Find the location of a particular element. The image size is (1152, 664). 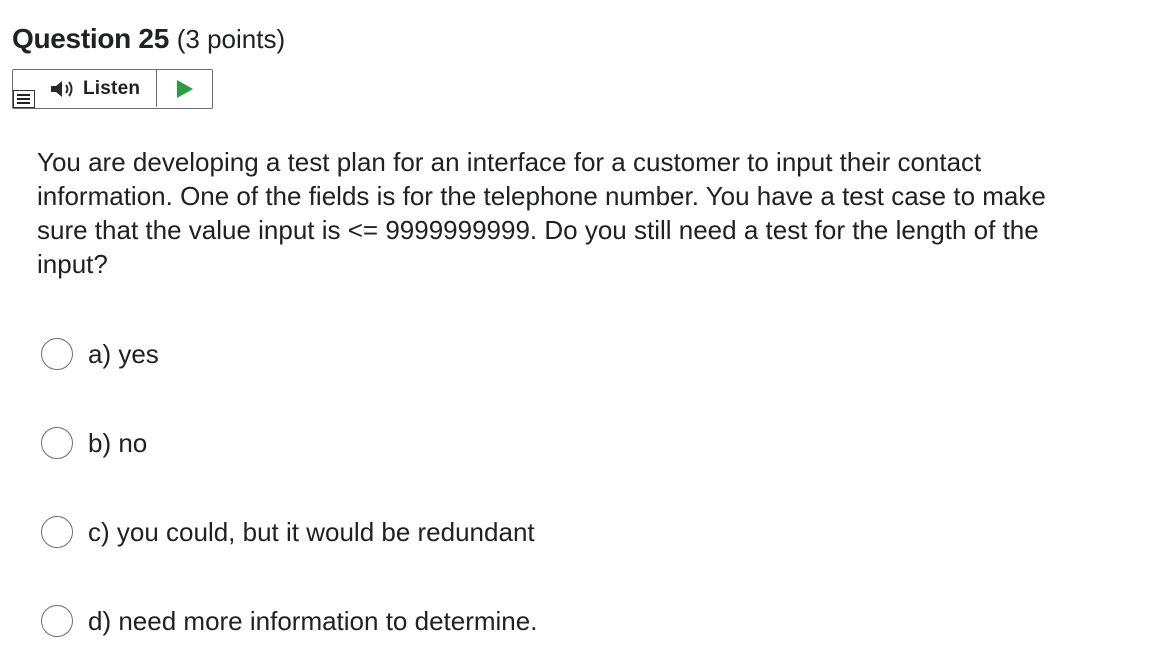

choice-label: a) yes is located at coordinates (123, 354).